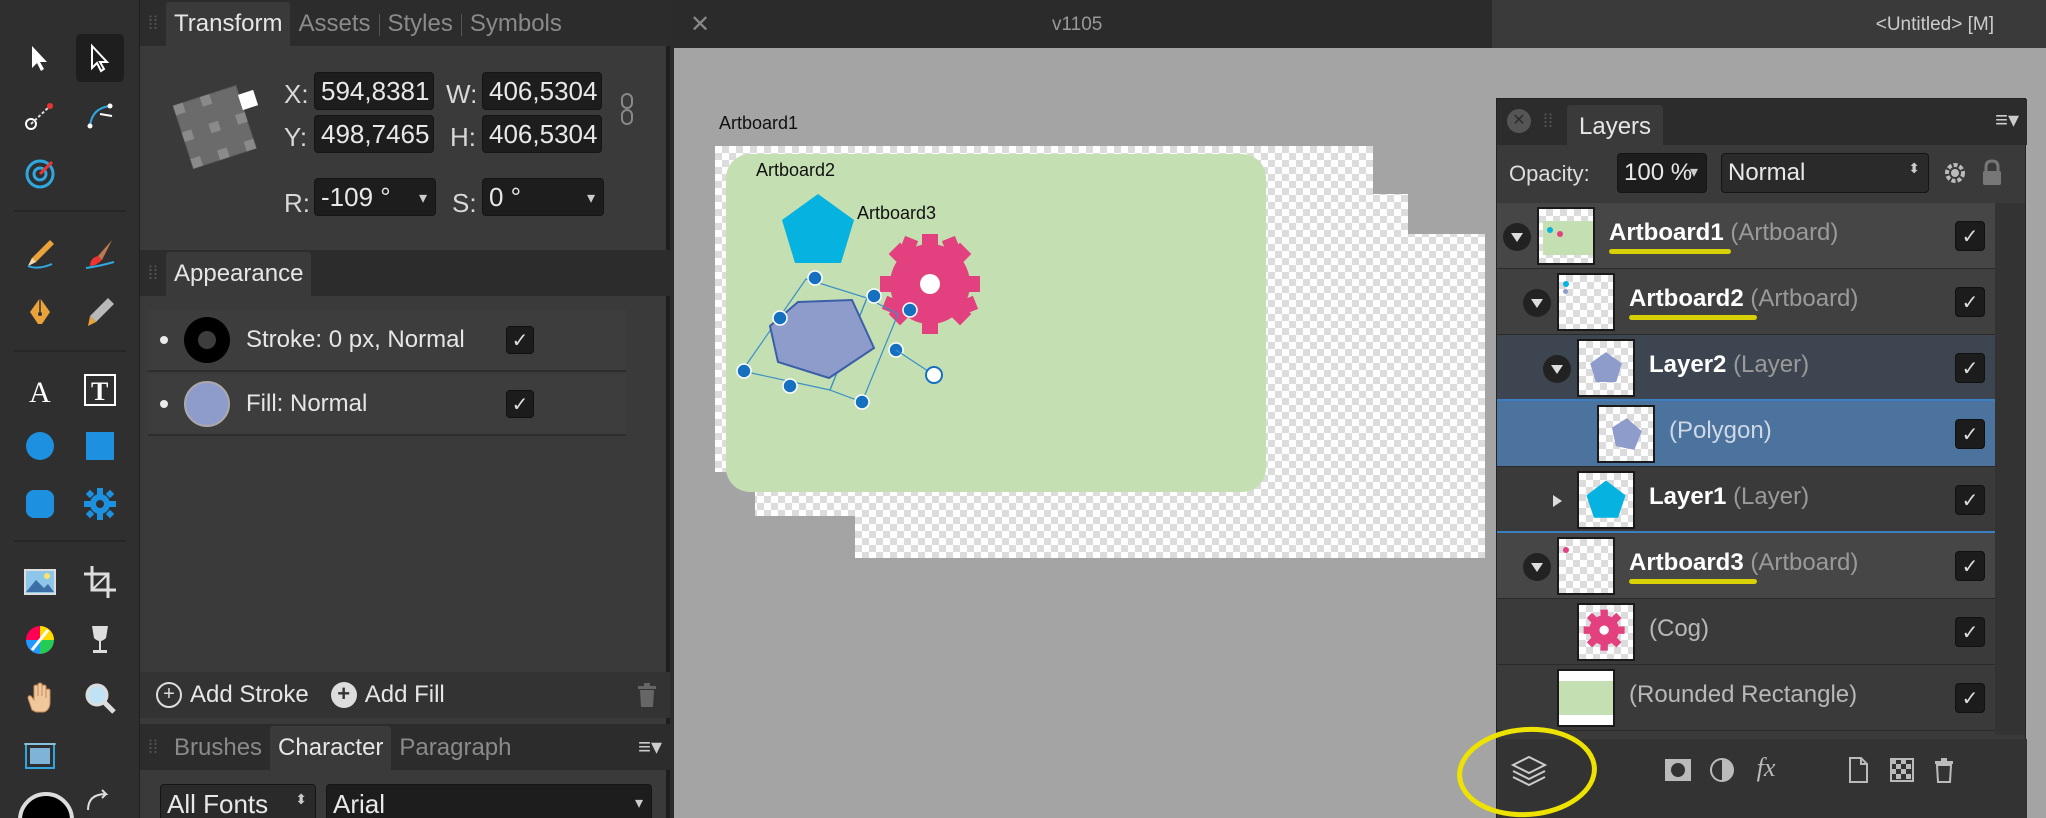  Describe the element at coordinates (40, 504) in the screenshot. I see `rounded-rectangle-tool-icon` at that location.